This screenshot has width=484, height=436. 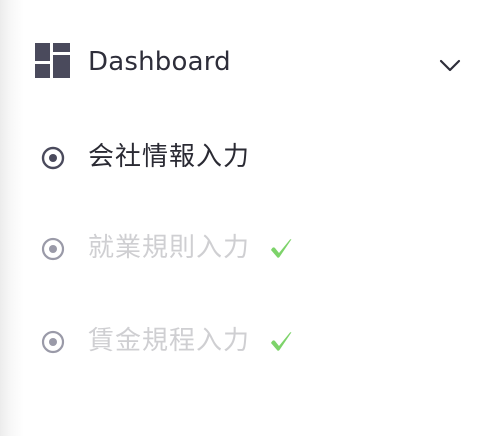 I want to click on chevron-down-icon, so click(x=450, y=65).